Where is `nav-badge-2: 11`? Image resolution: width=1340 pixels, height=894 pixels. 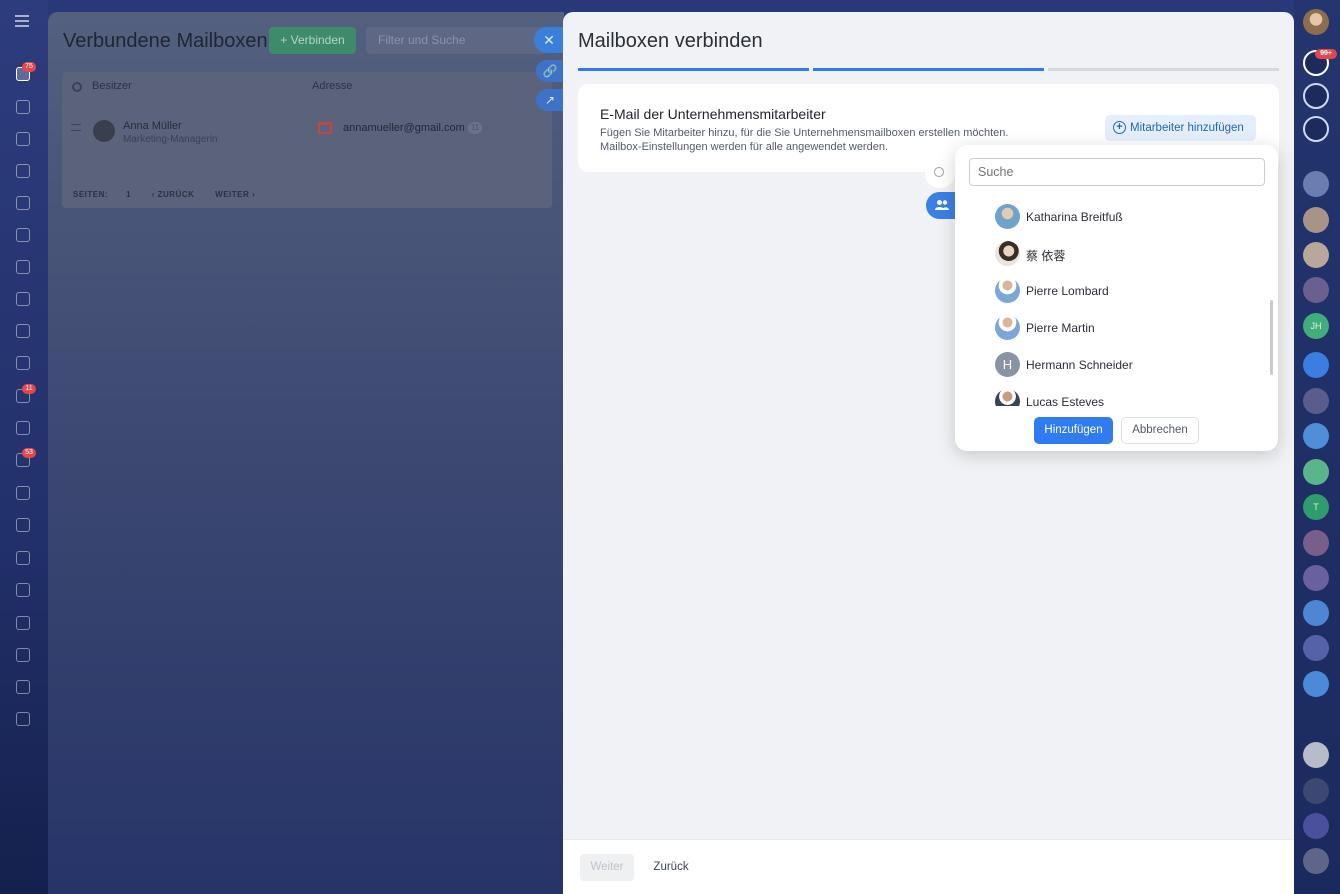
nav-badge-2: 11 is located at coordinates (29, 389).